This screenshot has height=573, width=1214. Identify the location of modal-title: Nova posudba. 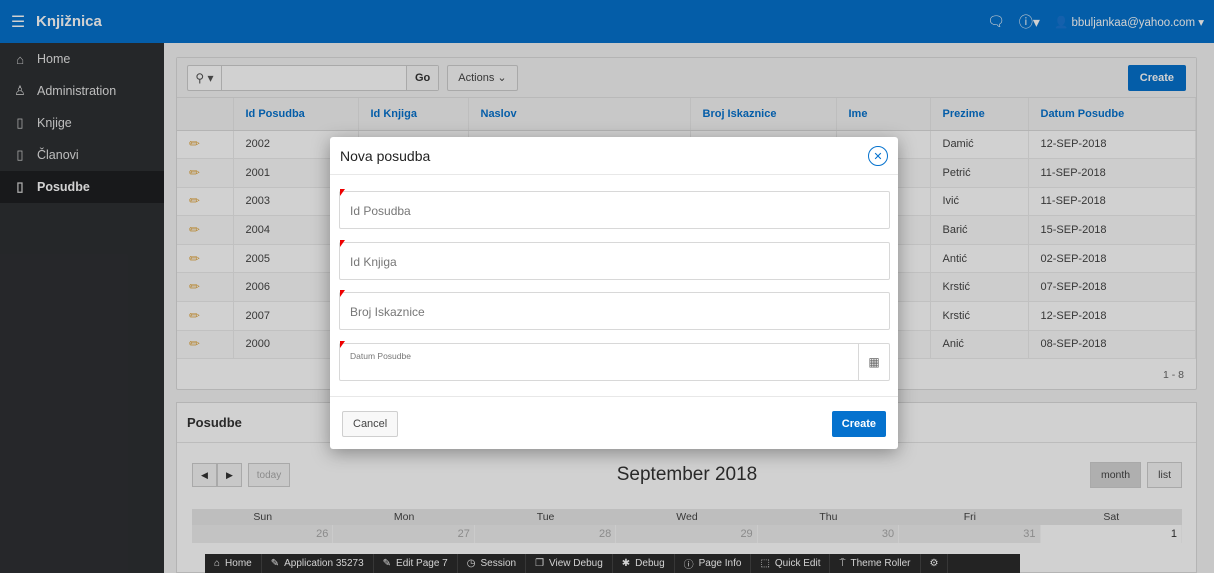
(614, 156).